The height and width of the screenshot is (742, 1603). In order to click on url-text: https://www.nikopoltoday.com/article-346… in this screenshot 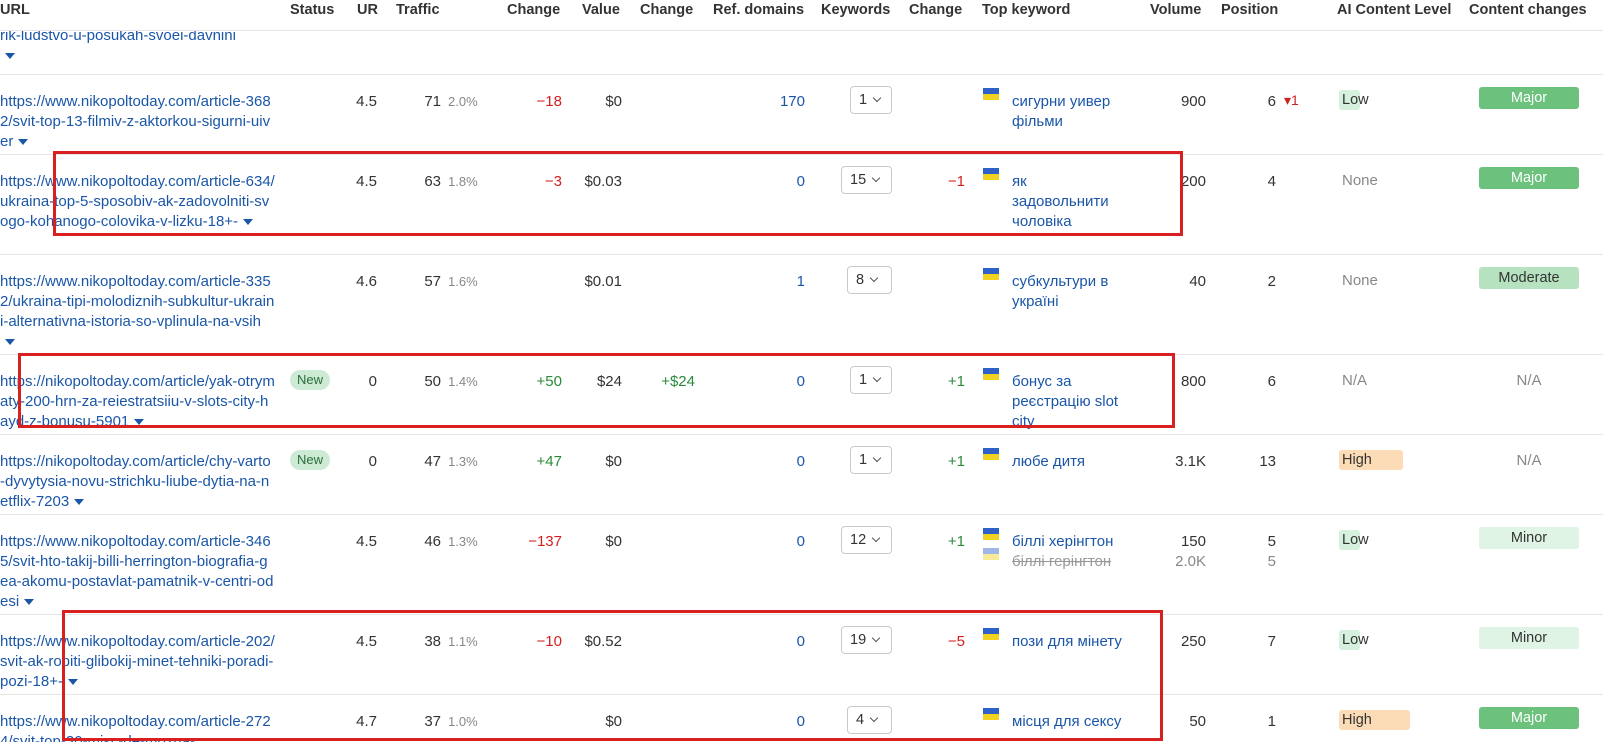, I will do `click(136, 571)`.